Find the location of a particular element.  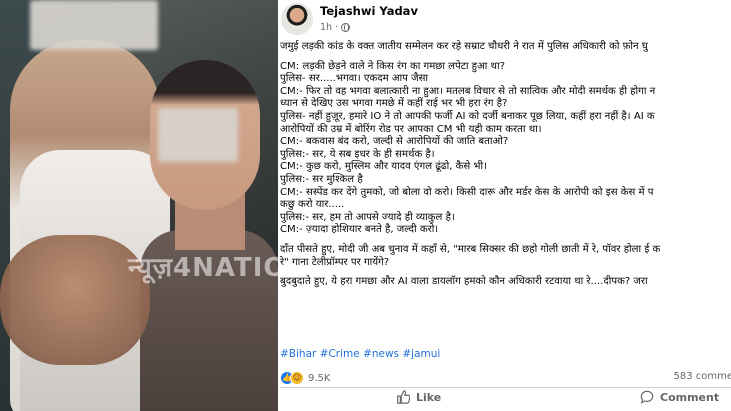

post-line: रे" गाना टेलीप्रॉम्पर पर गायेंगे? is located at coordinates (335, 262).